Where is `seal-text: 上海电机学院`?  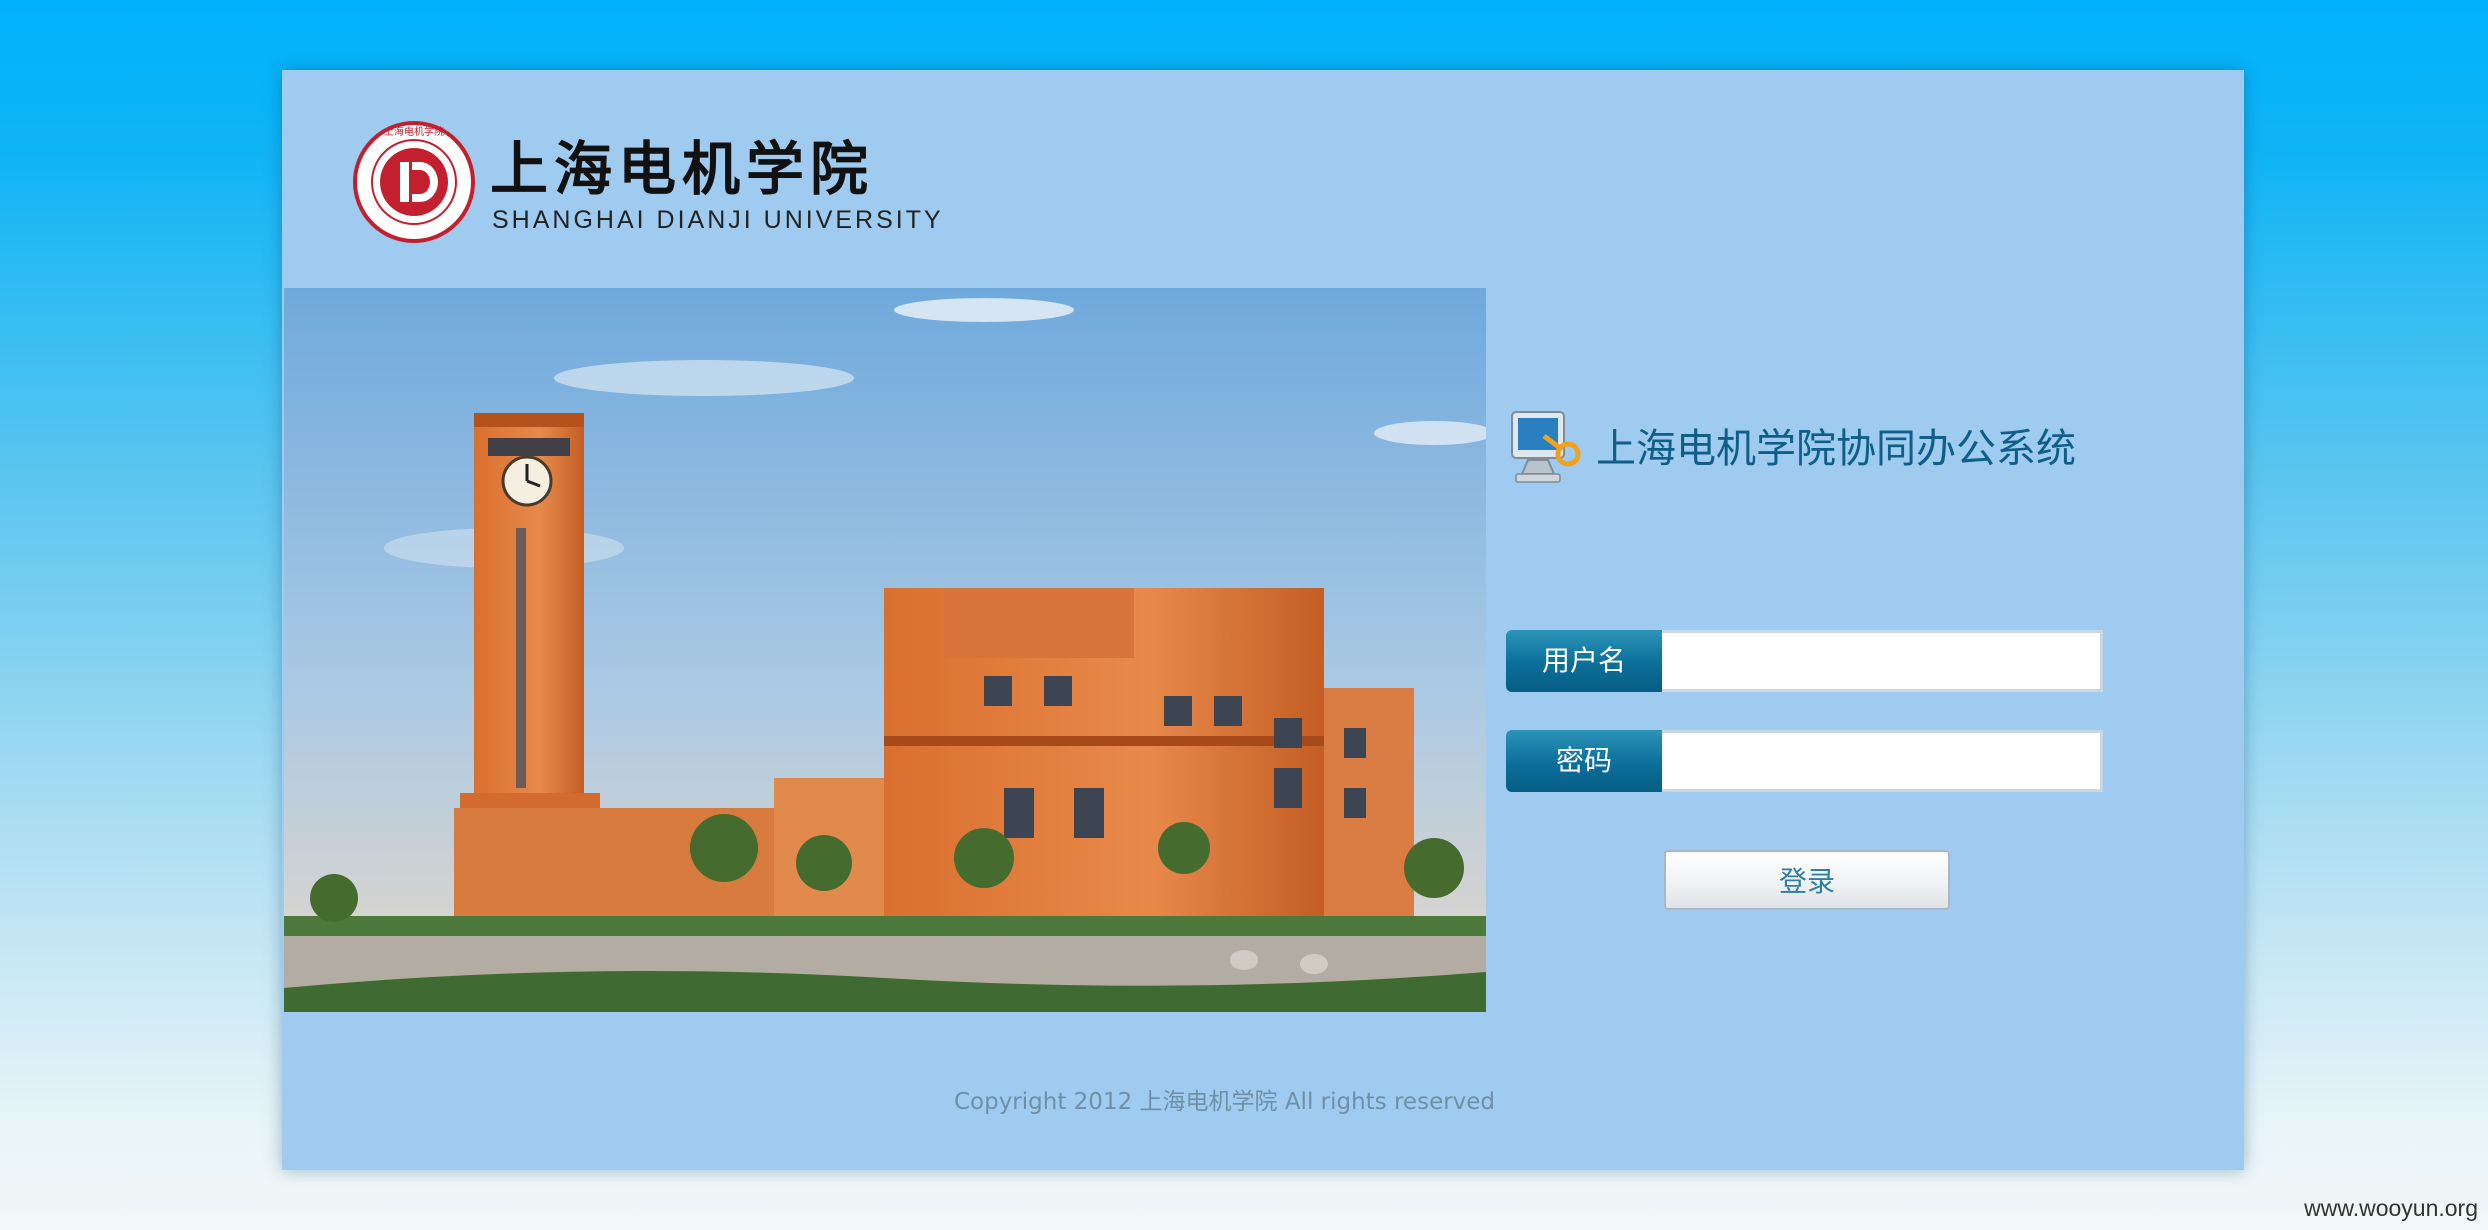
seal-text: 上海电机学院 is located at coordinates (414, 131).